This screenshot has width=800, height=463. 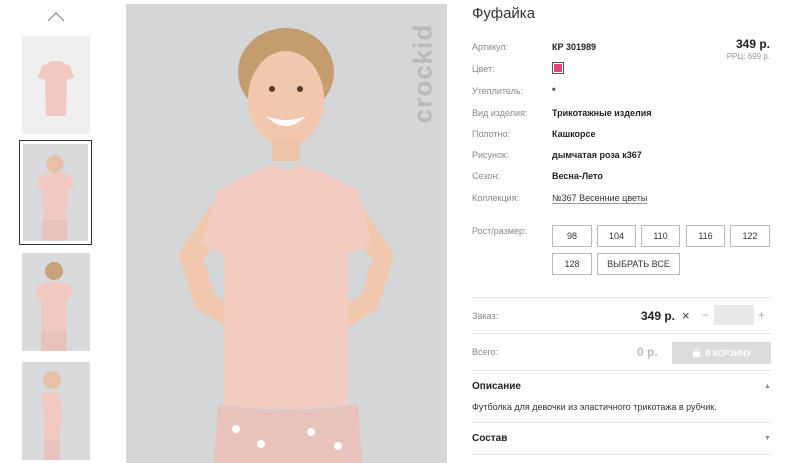 What do you see at coordinates (496, 198) in the screenshot?
I see `spec-label: Коллекция:` at bounding box center [496, 198].